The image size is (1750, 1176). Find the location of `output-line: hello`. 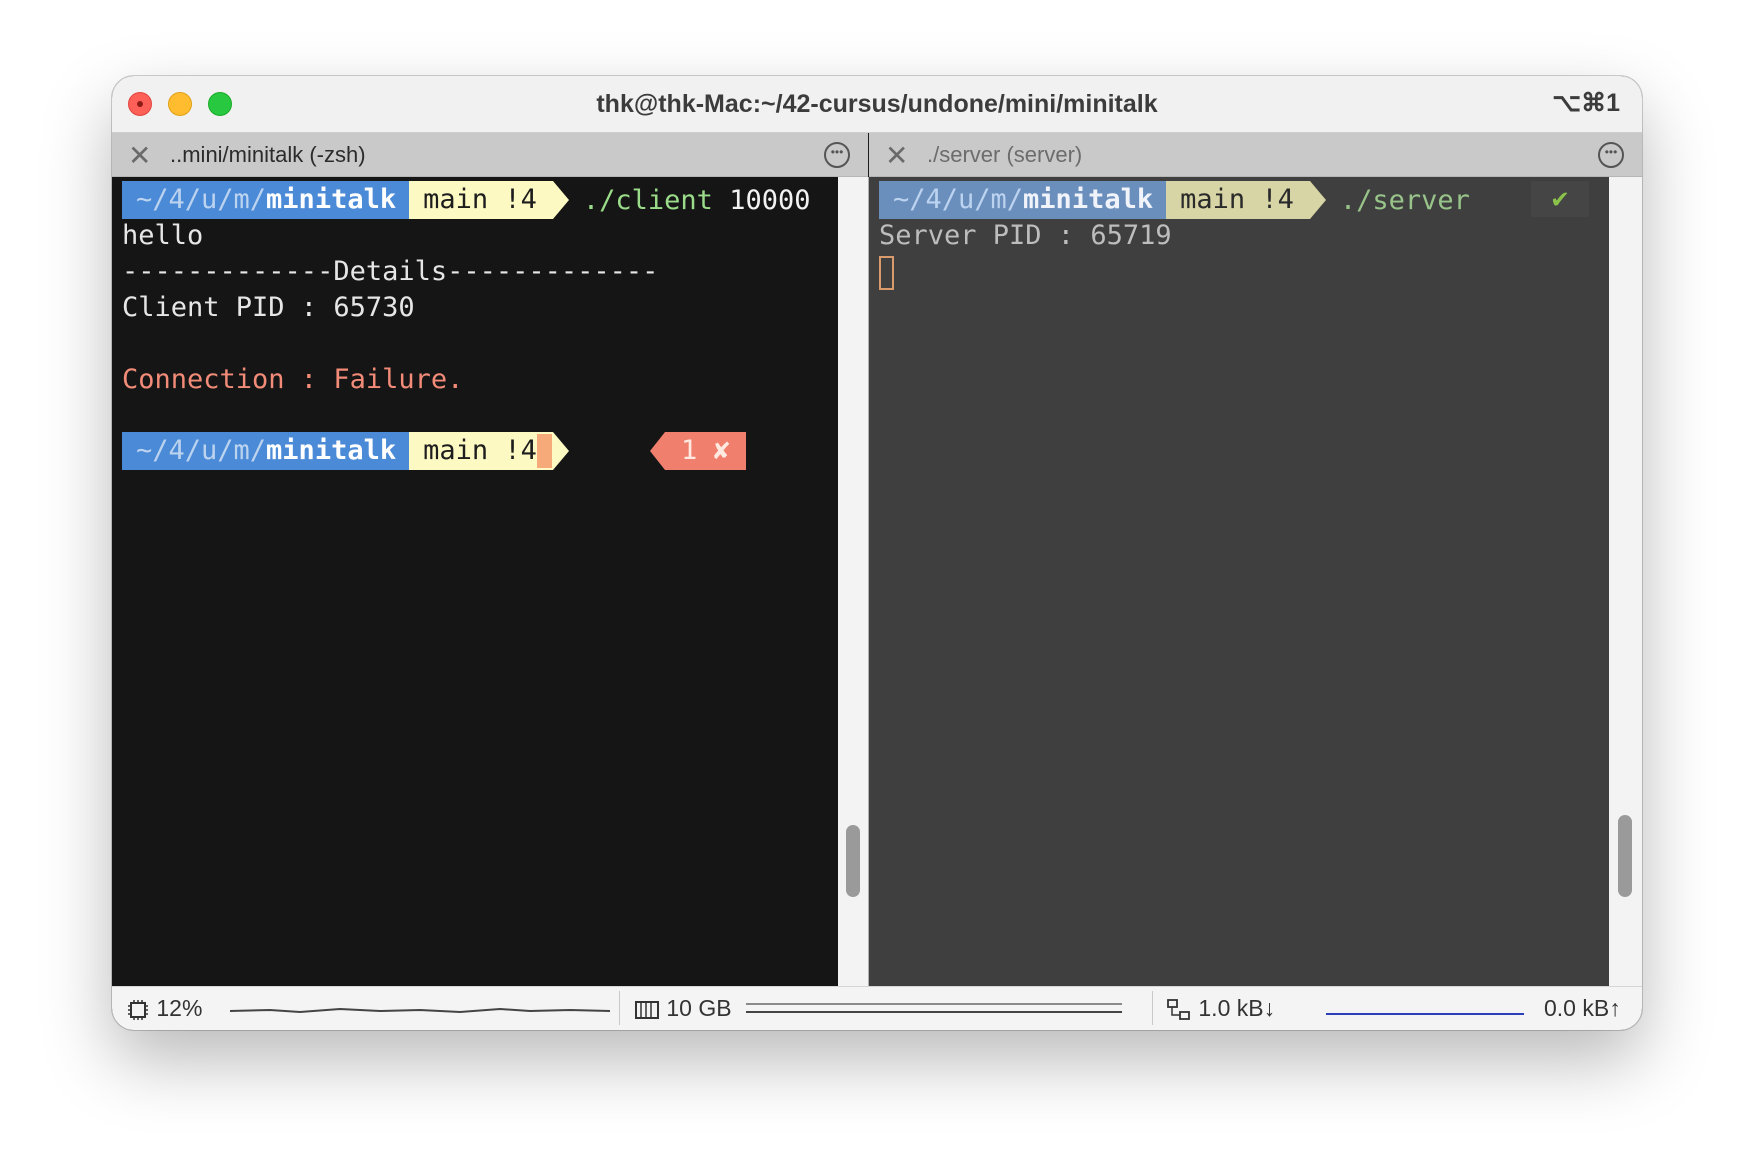

output-line: hello is located at coordinates (163, 235).